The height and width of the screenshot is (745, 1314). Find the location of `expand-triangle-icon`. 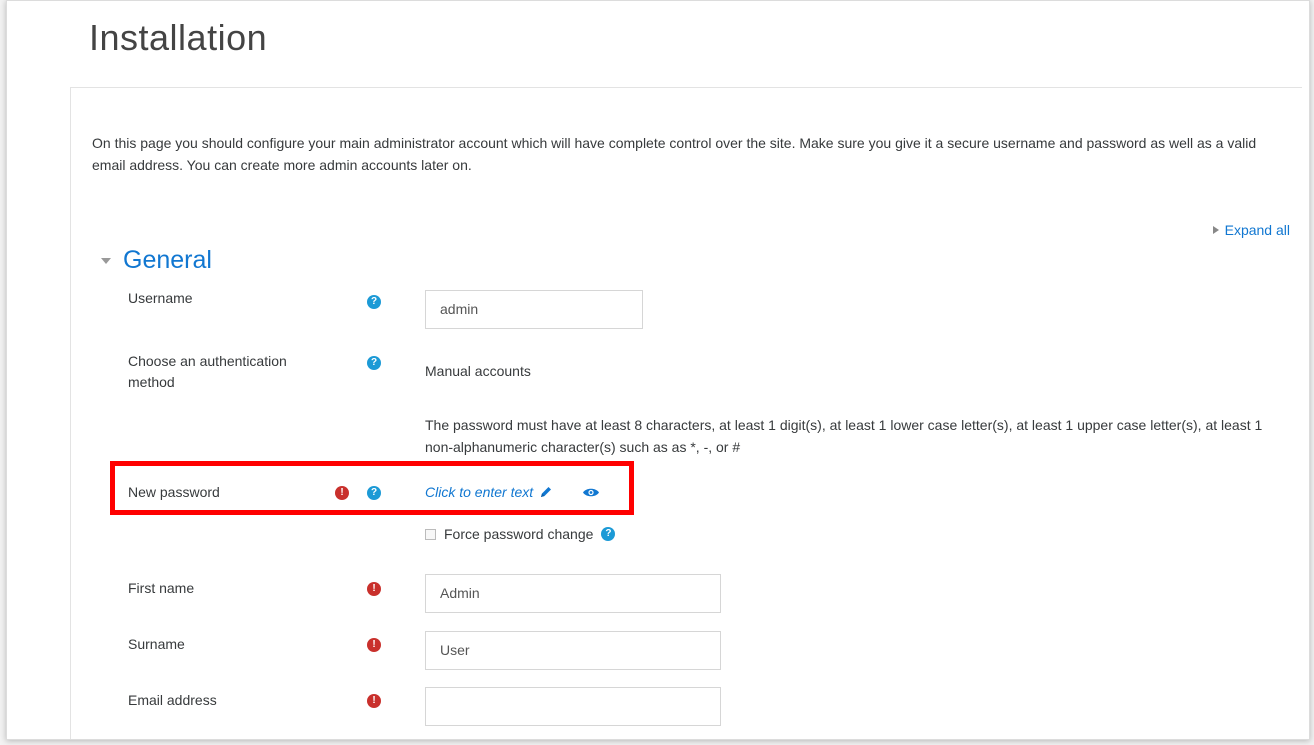

expand-triangle-icon is located at coordinates (1215, 230).